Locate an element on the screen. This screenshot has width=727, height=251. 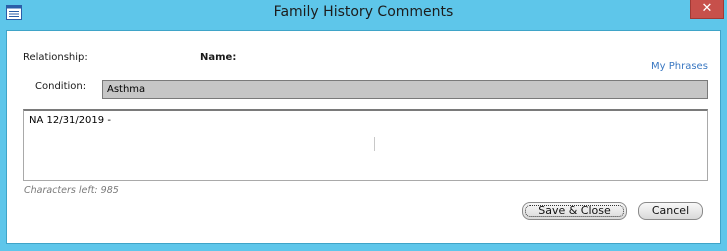
condition-label: Condition: is located at coordinates (61, 86).